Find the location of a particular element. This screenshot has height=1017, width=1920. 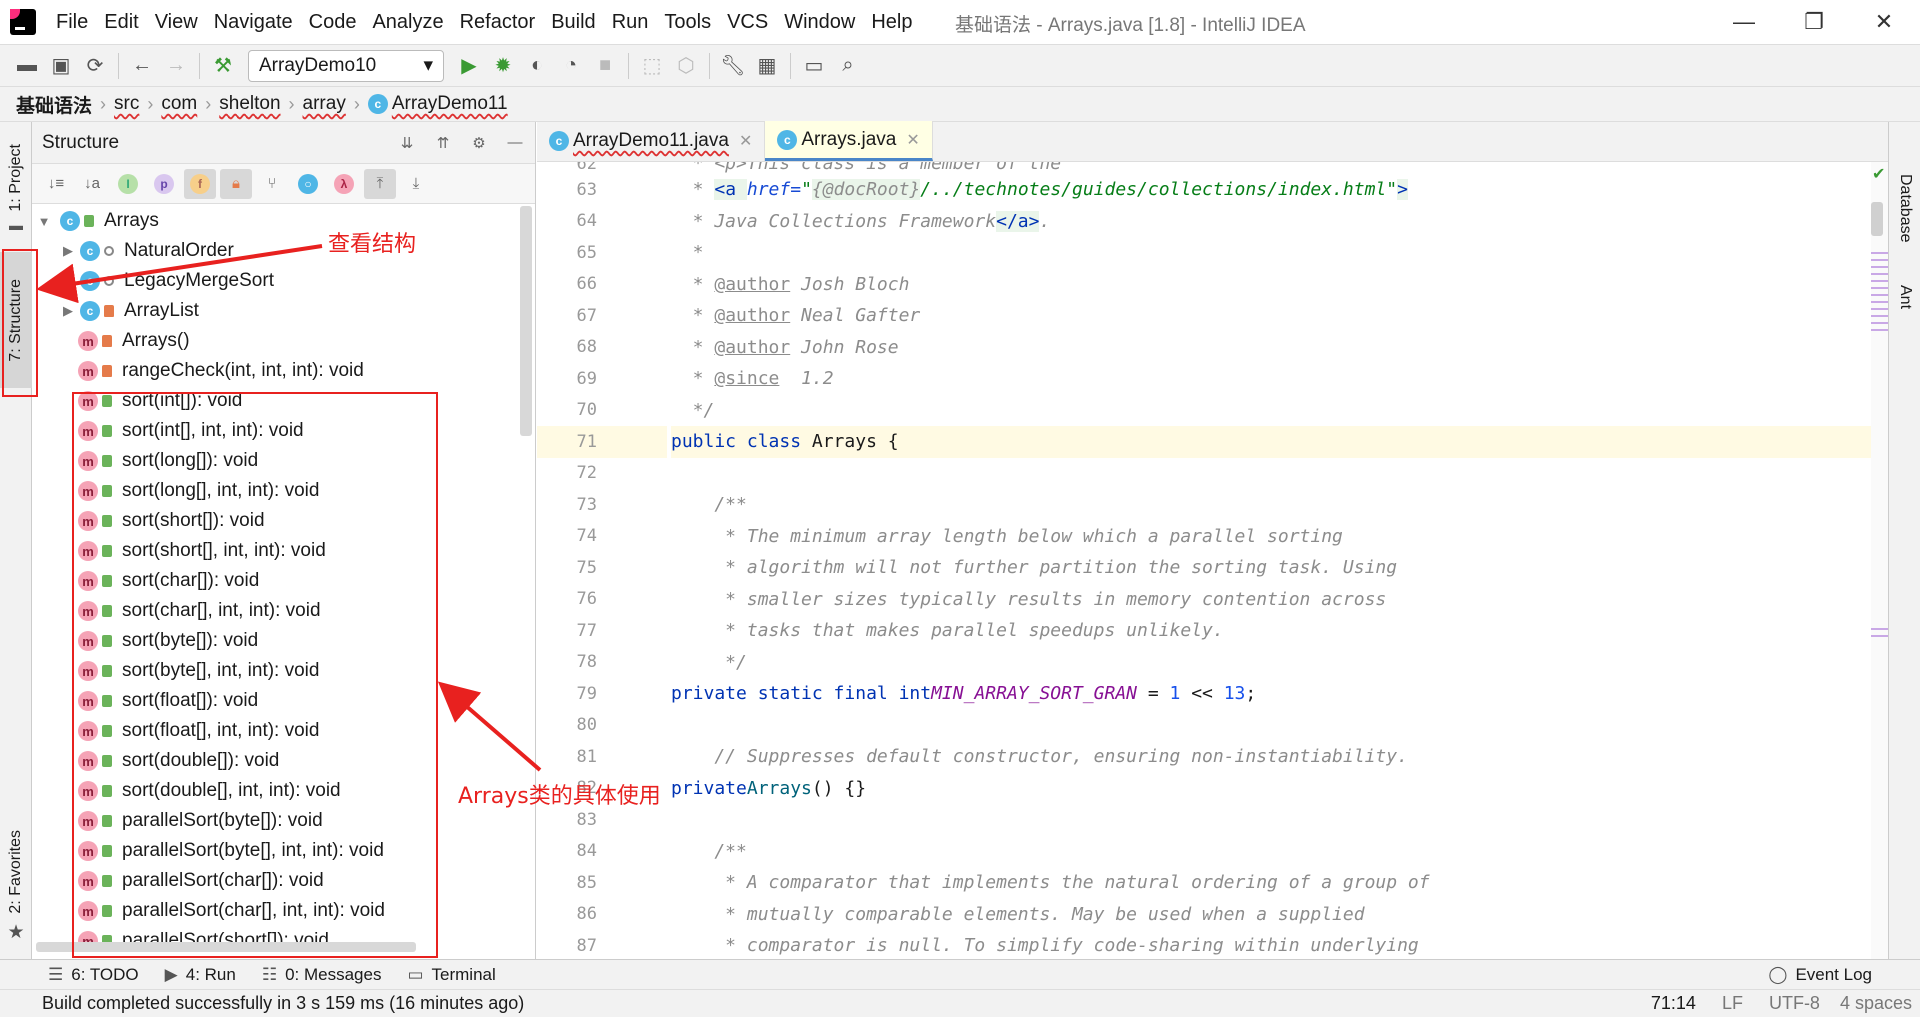

annotation-arrows is located at coordinates (289, 508).